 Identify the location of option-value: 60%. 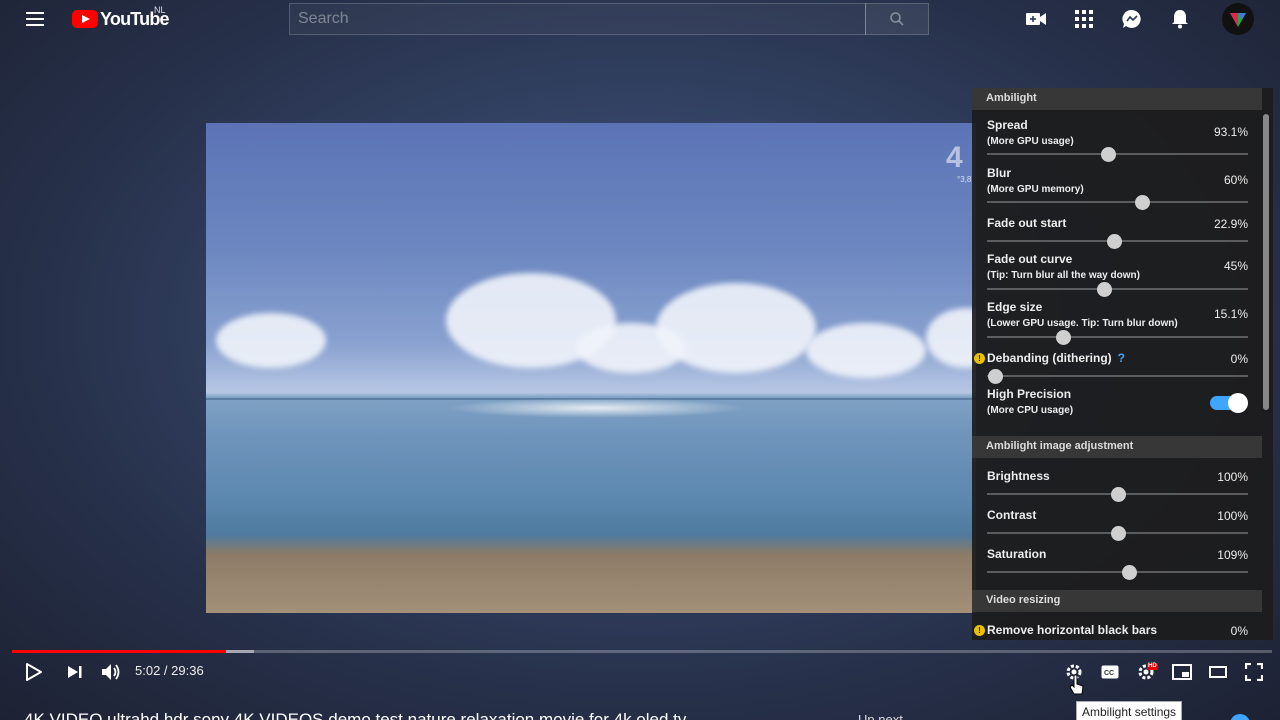
(1235, 180).